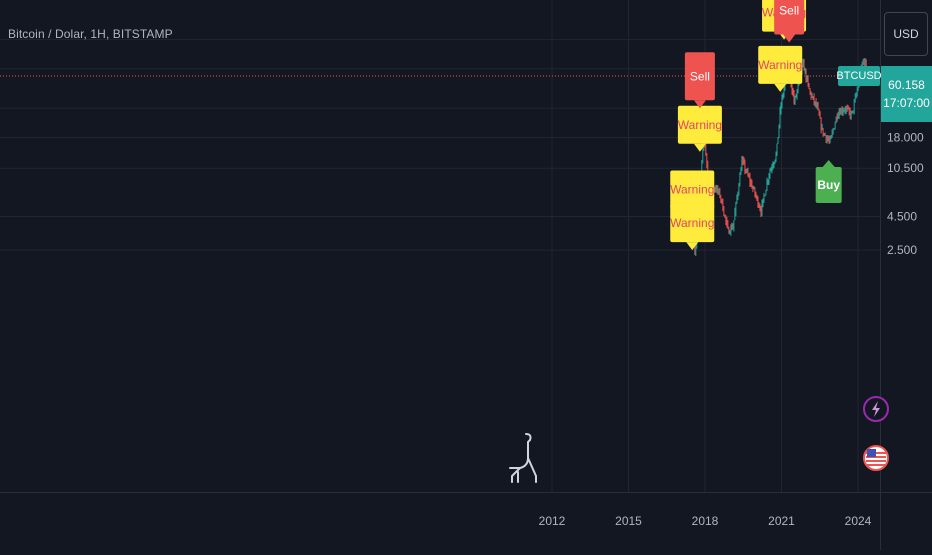  Describe the element at coordinates (905, 168) in the screenshot. I see `y-tick-label: 10.500` at that location.